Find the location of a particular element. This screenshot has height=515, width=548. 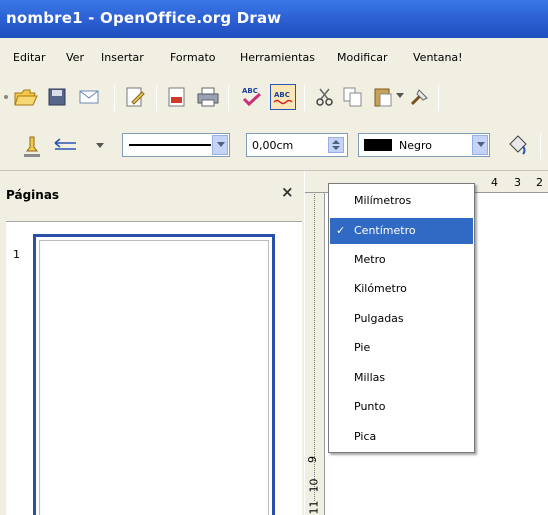

export-pdf-icon is located at coordinates (177, 97).